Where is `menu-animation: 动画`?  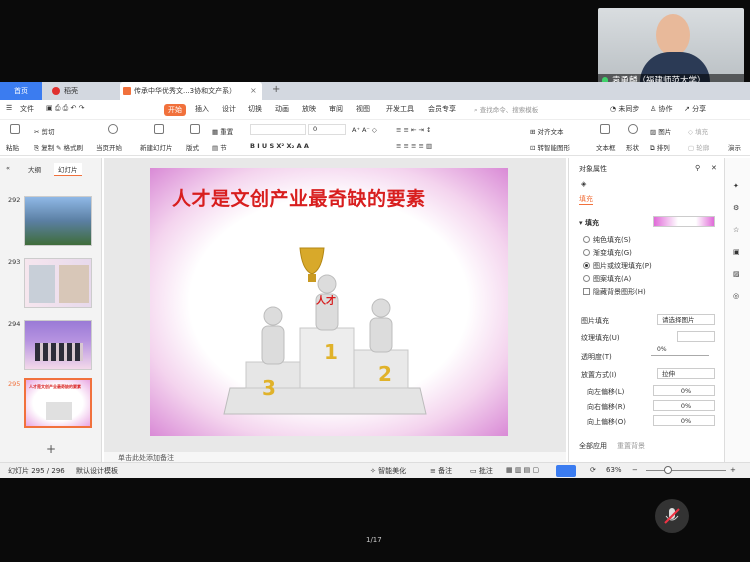
menu-animation: 动画 is located at coordinates (282, 109).